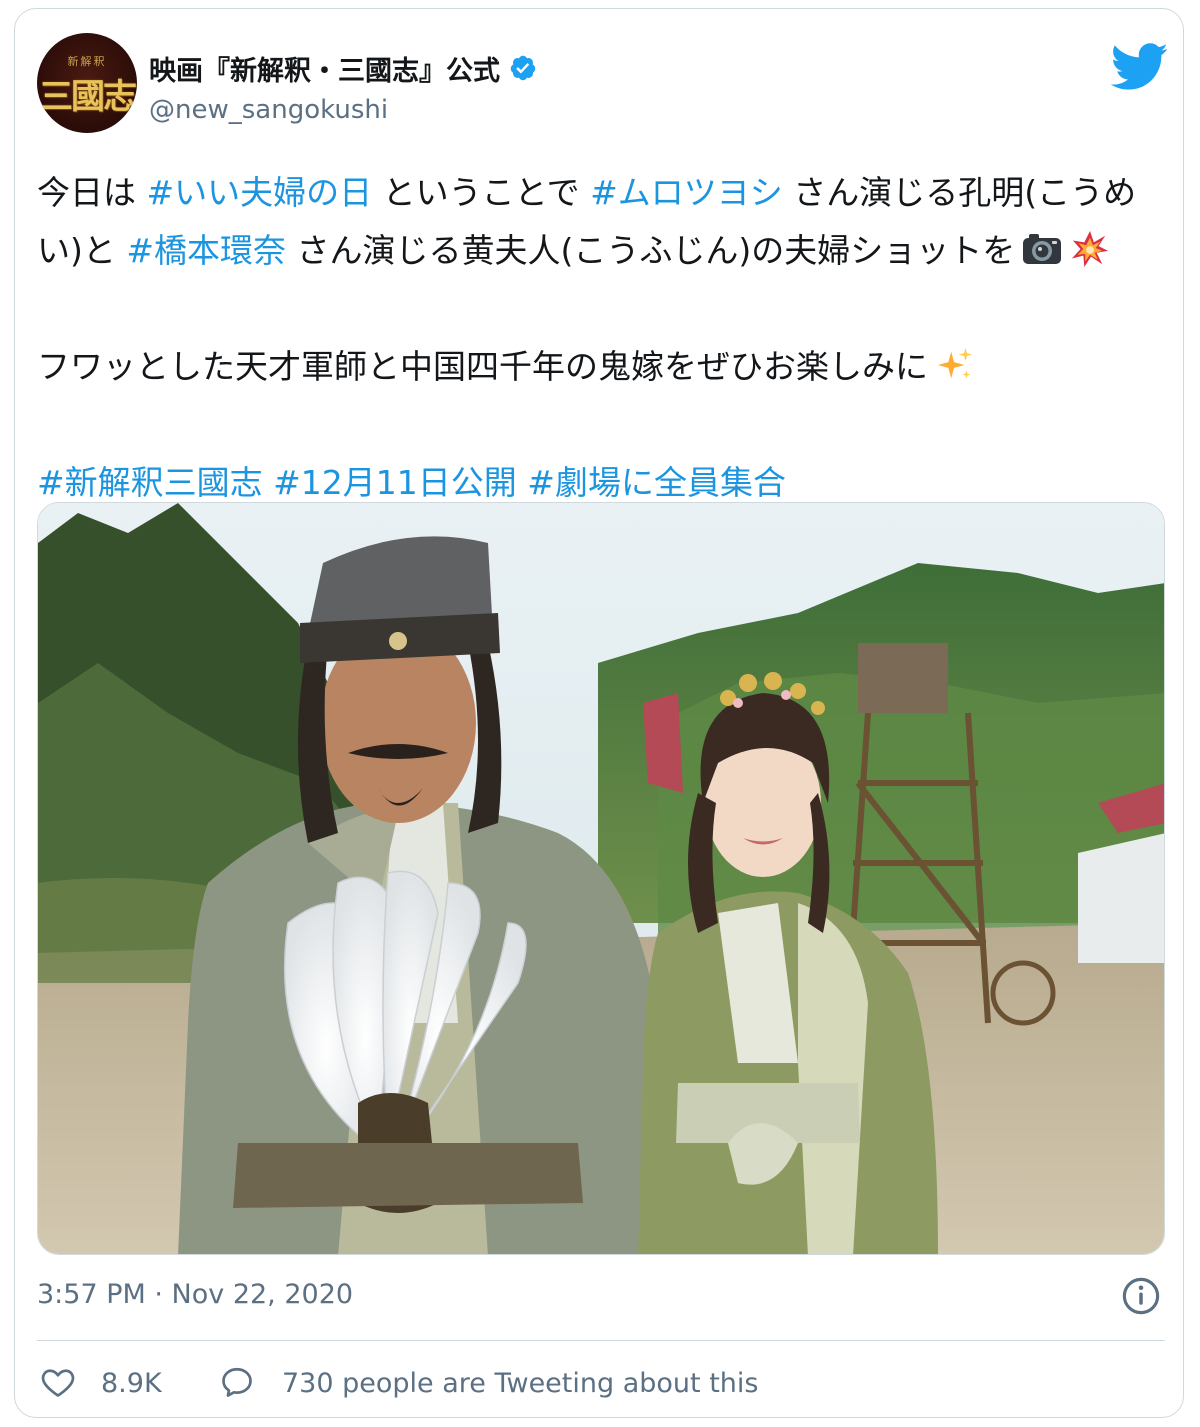 This screenshot has height=1427, width=1200. What do you see at coordinates (131, 1383) in the screenshot?
I see `like-count: 8.9K` at bounding box center [131, 1383].